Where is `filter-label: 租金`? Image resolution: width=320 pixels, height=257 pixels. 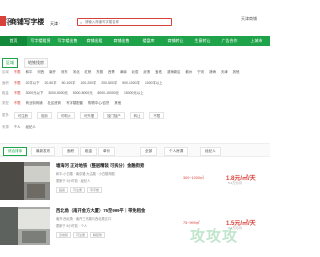 filter-label: 租金 is located at coordinates (5, 93).